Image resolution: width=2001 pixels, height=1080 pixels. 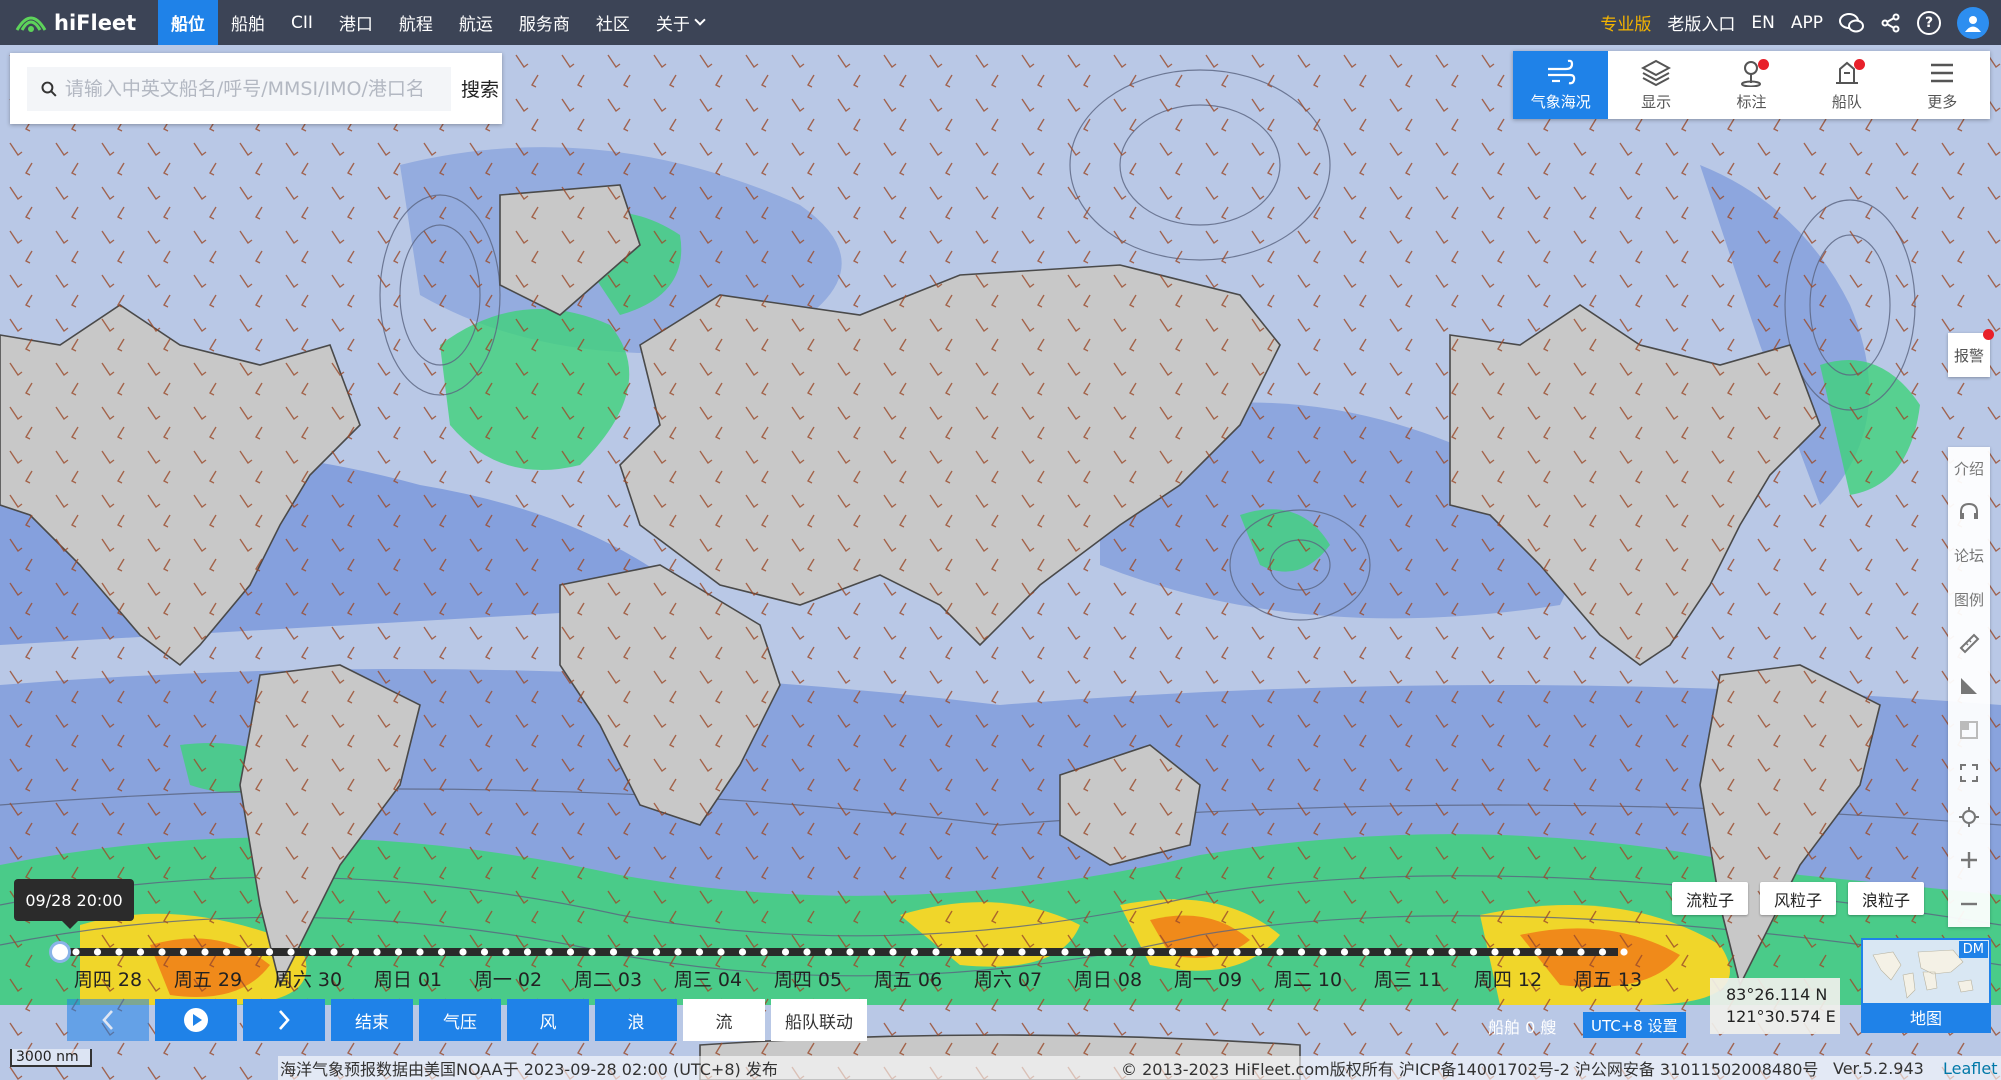 I want to click on utc-settings-button: UTC+8 设置, so click(x=1634, y=1025).